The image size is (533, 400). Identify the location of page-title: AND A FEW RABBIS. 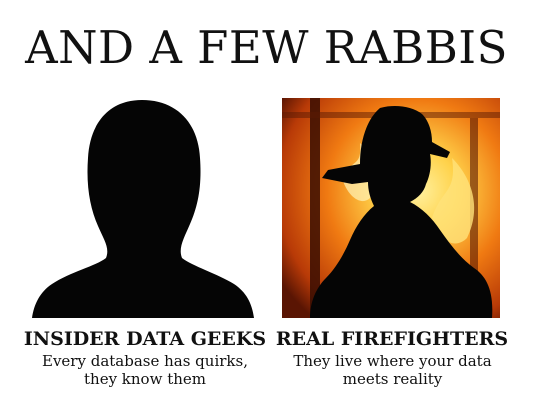
(266, 47).